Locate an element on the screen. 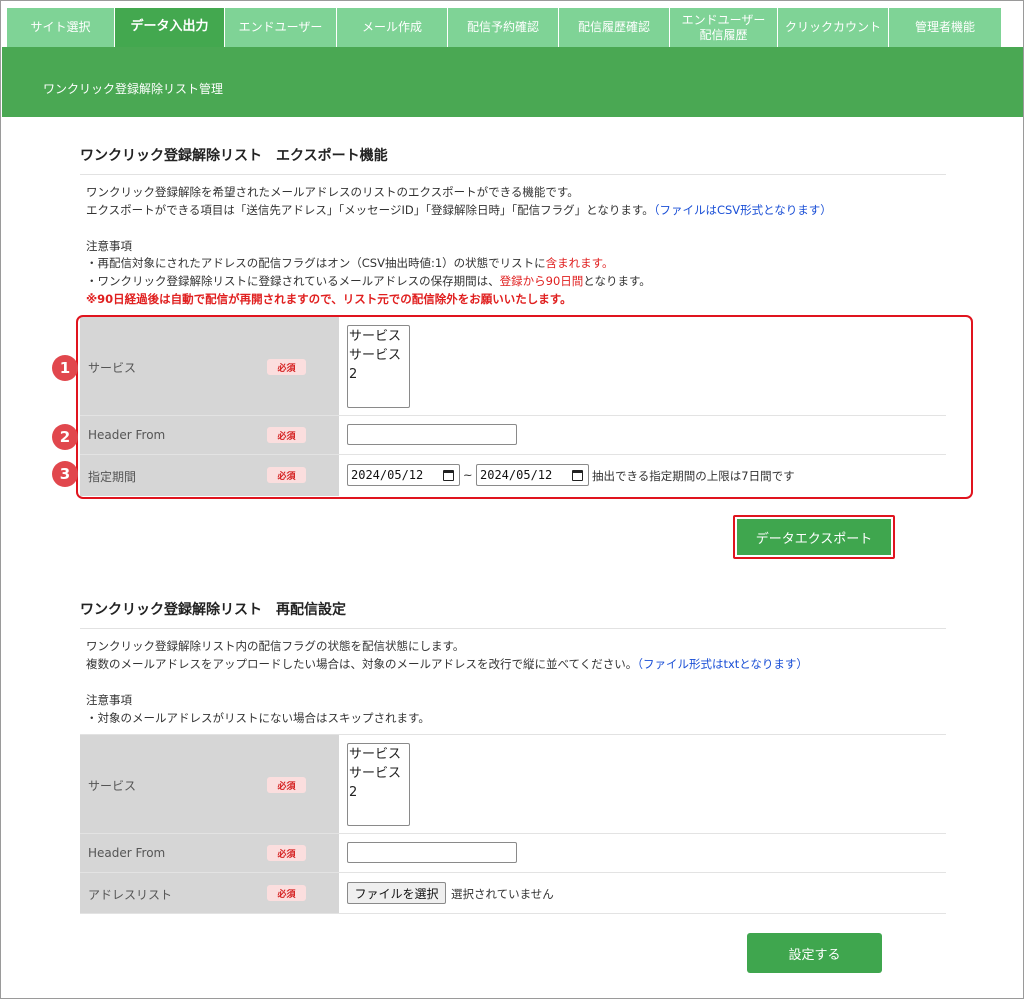 The width and height of the screenshot is (1024, 999). export-button-highlight: データエクスポート is located at coordinates (814, 537).